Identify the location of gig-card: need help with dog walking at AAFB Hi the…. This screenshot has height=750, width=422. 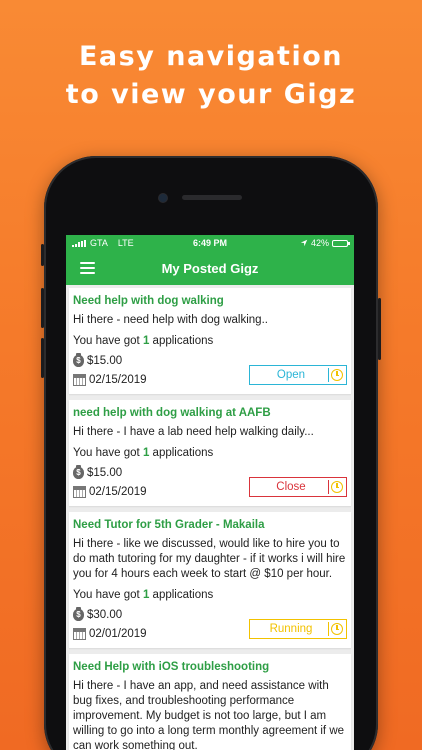
(210, 453).